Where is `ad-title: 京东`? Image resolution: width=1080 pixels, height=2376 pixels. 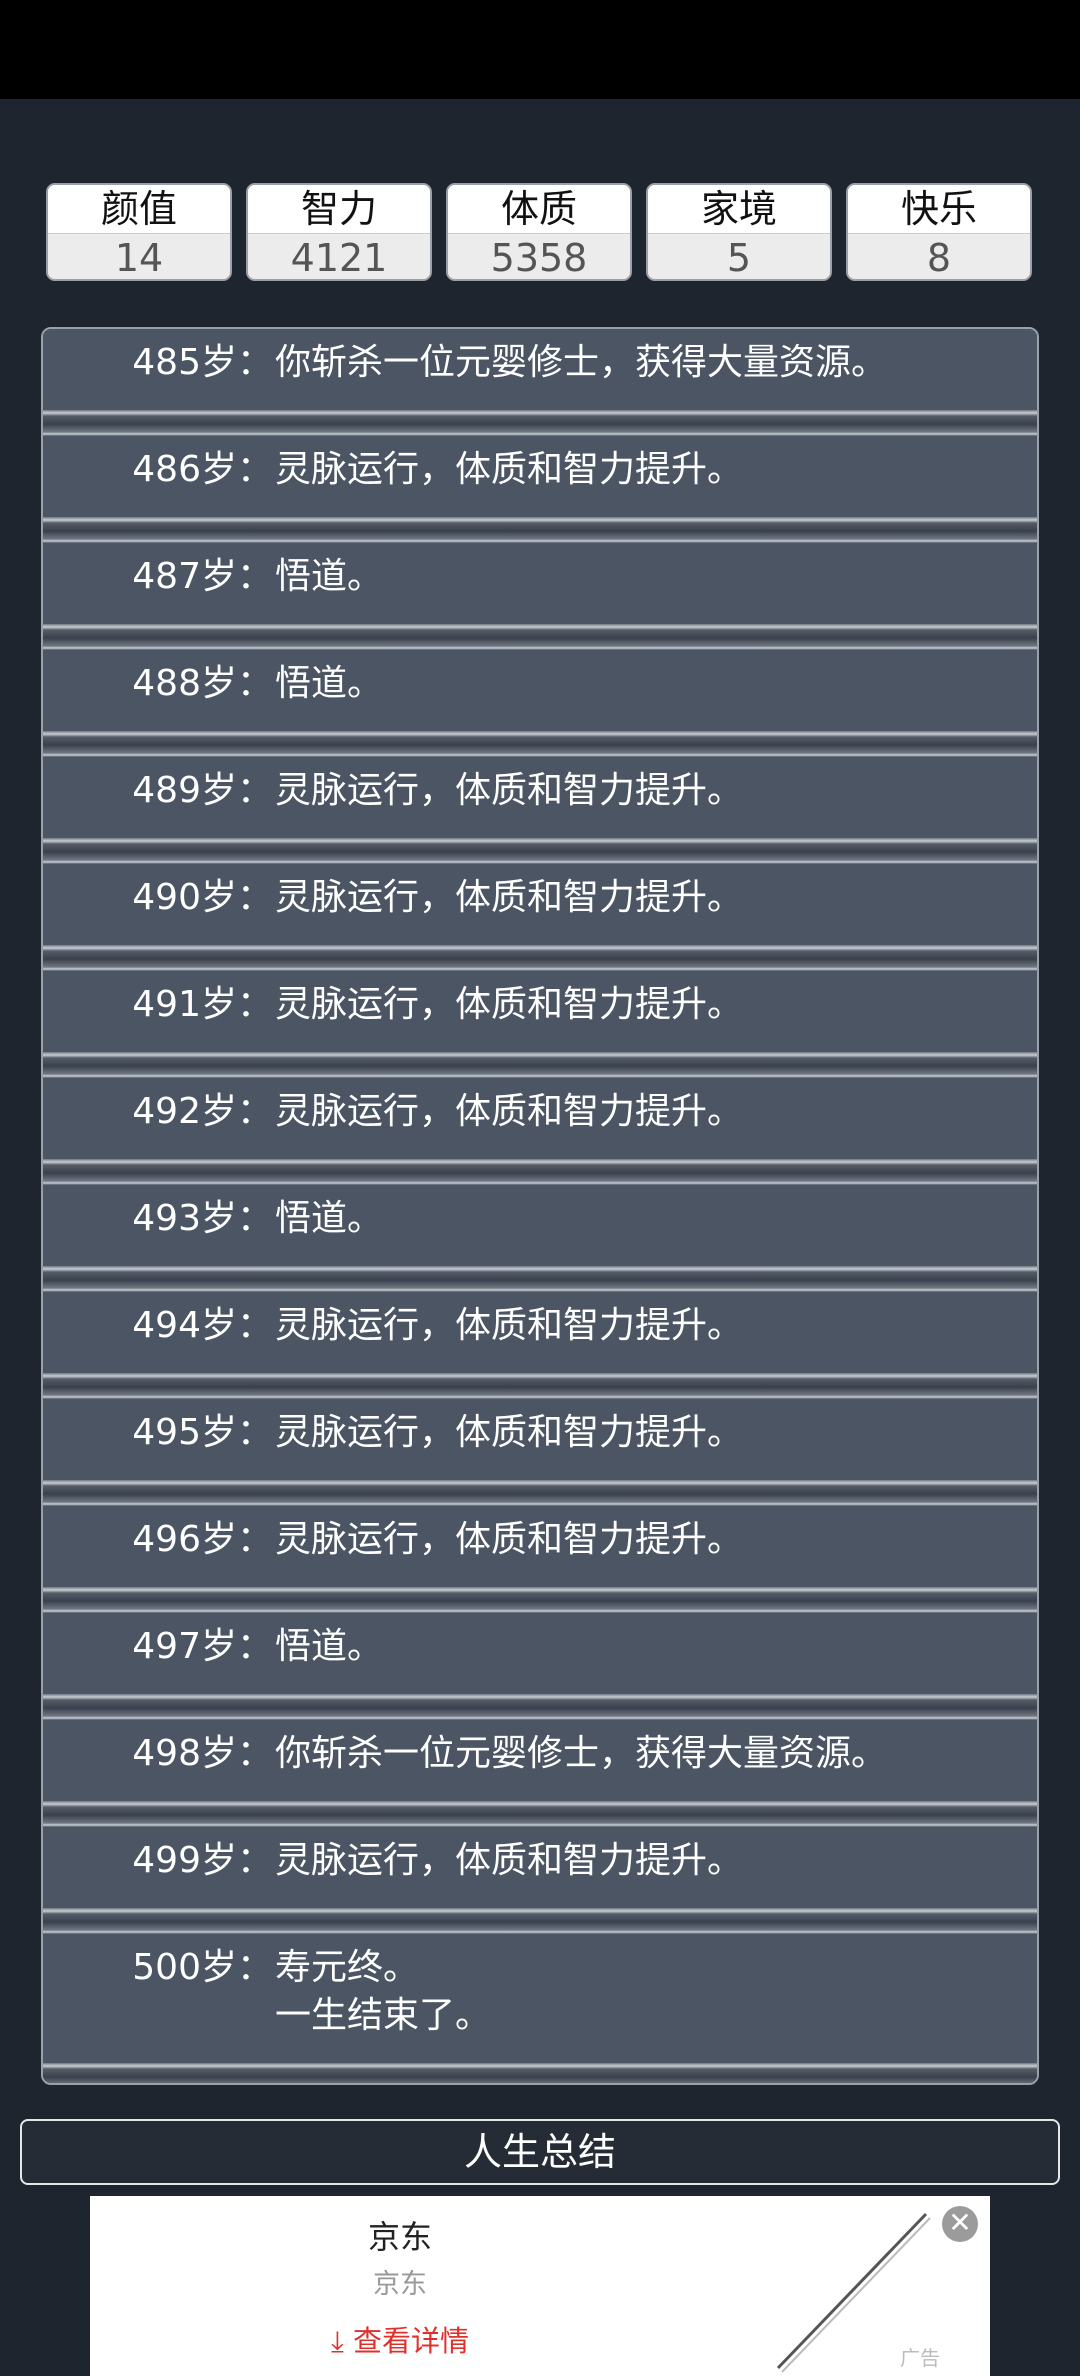
ad-title: 京东 is located at coordinates (399, 2237).